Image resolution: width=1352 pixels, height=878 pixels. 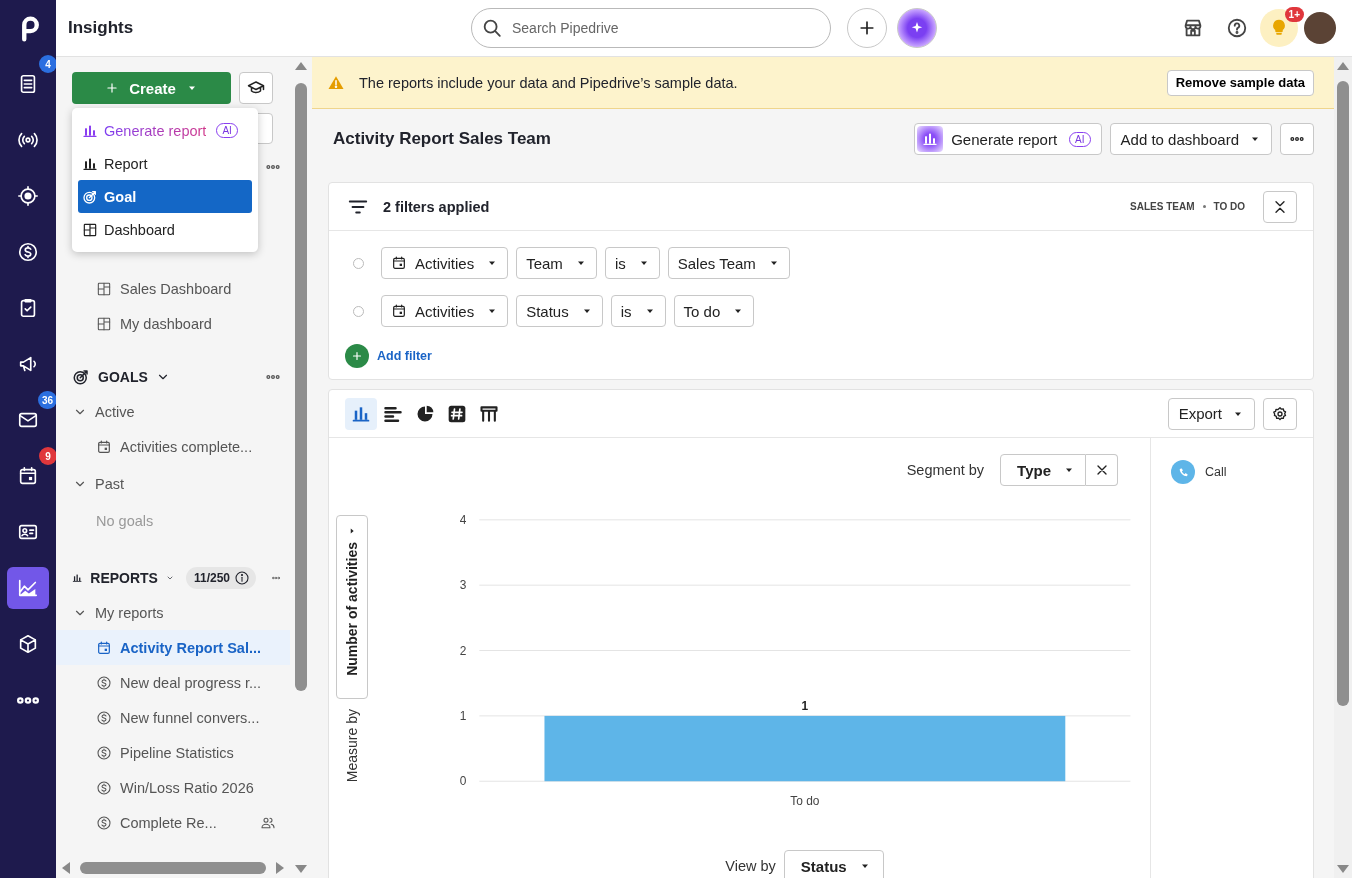 I want to click on measure-dropdown: Number of activities, so click(x=351, y=607).